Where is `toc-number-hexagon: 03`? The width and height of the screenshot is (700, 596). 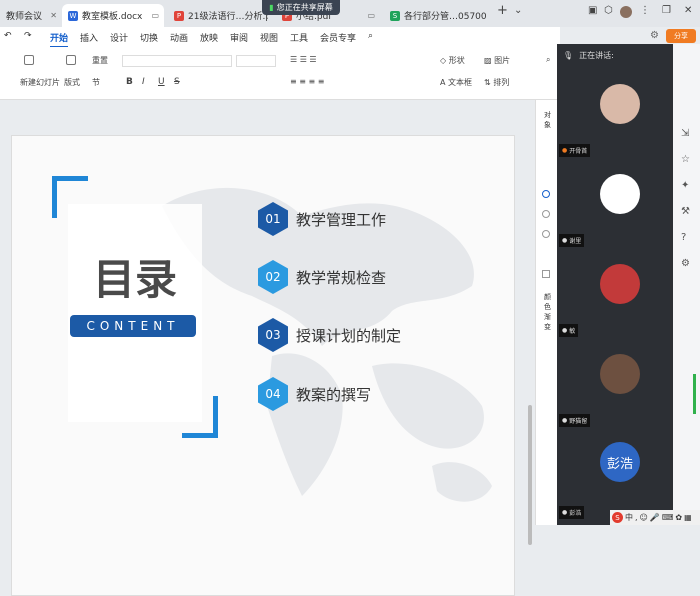
toc-number-hexagon: 03 is located at coordinates (273, 335).